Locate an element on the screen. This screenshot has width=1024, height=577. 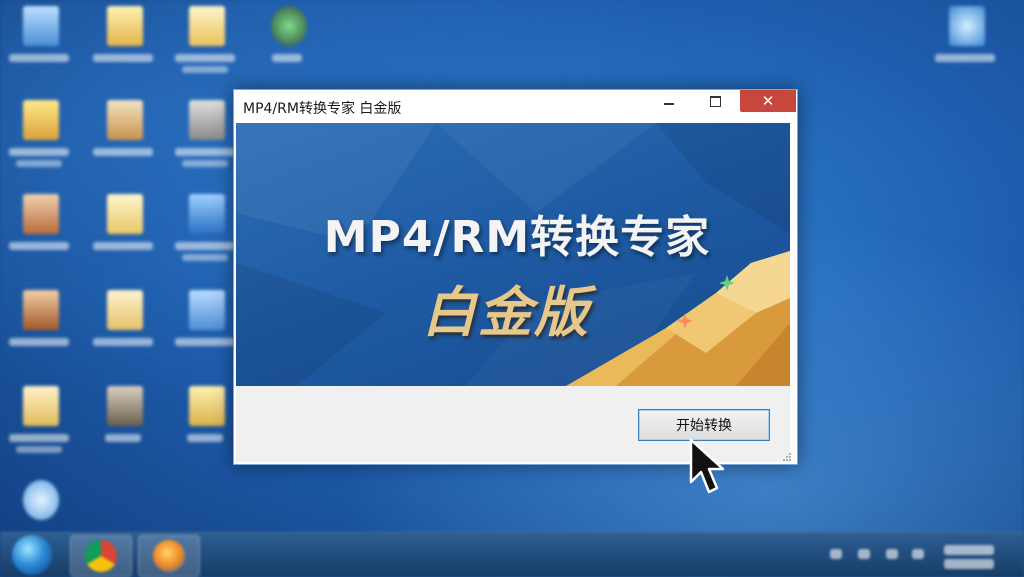
clock is located at coordinates (969, 550).